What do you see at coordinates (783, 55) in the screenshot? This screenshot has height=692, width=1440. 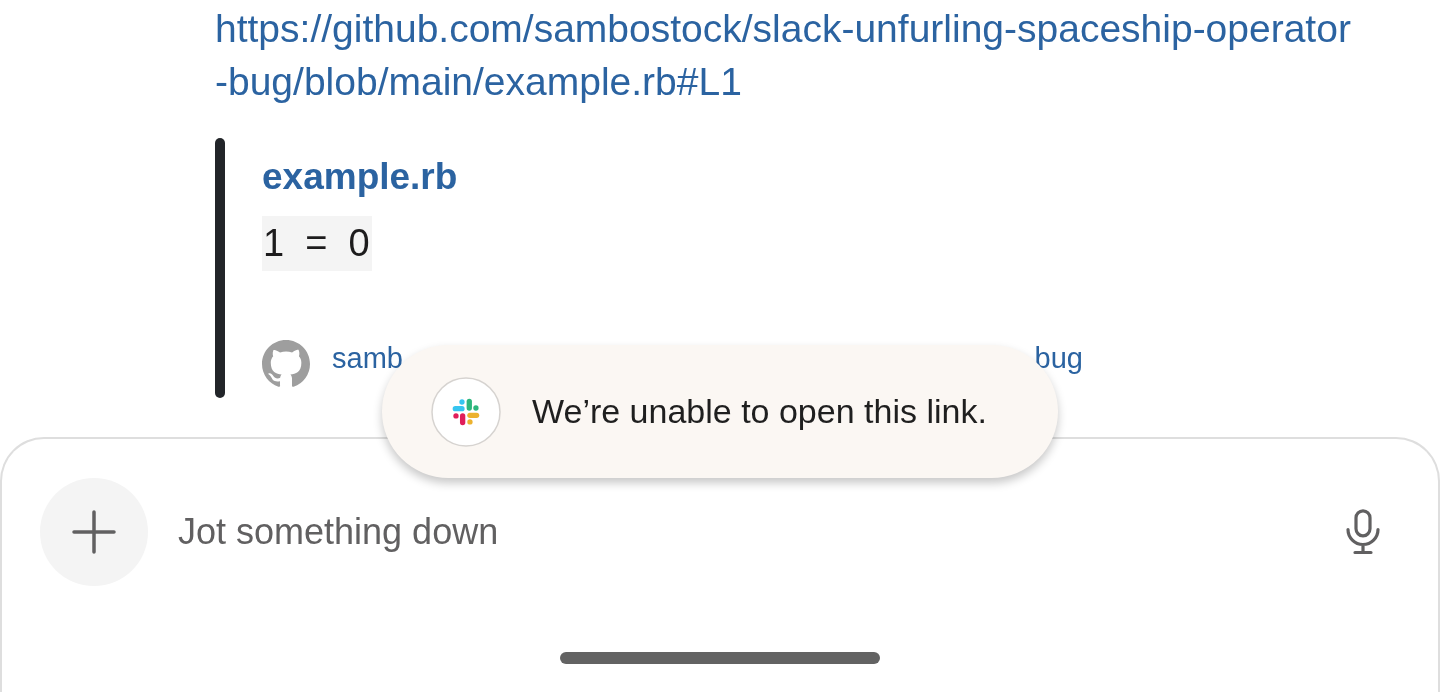 I see `link-url: https://github.com/sambostock/slack-unfurling-spaceship-operator -bug/blob/main/example.rb#L1` at bounding box center [783, 55].